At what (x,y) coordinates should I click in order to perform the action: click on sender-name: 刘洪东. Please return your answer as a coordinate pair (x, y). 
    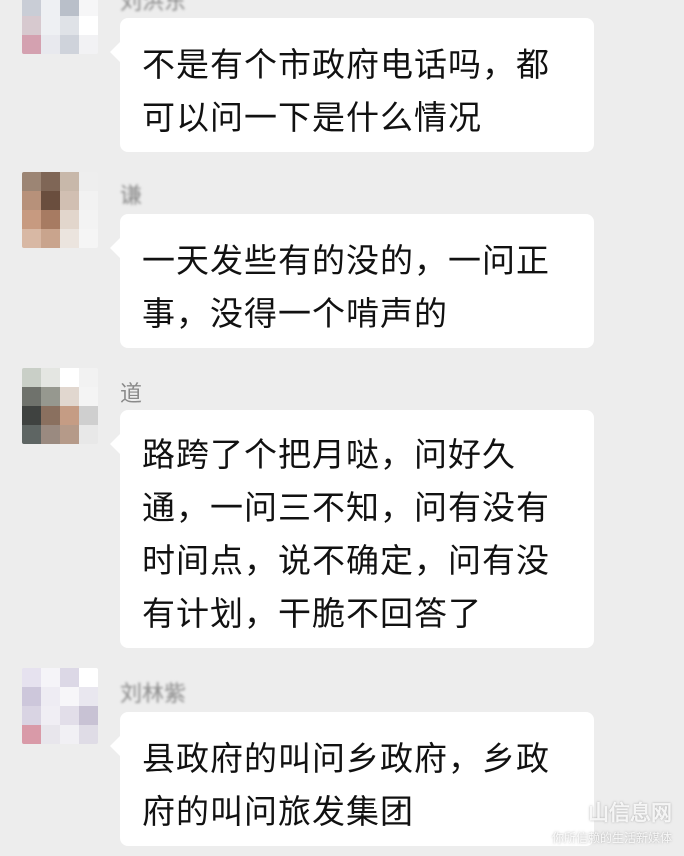
    Looking at the image, I should click on (153, 7).